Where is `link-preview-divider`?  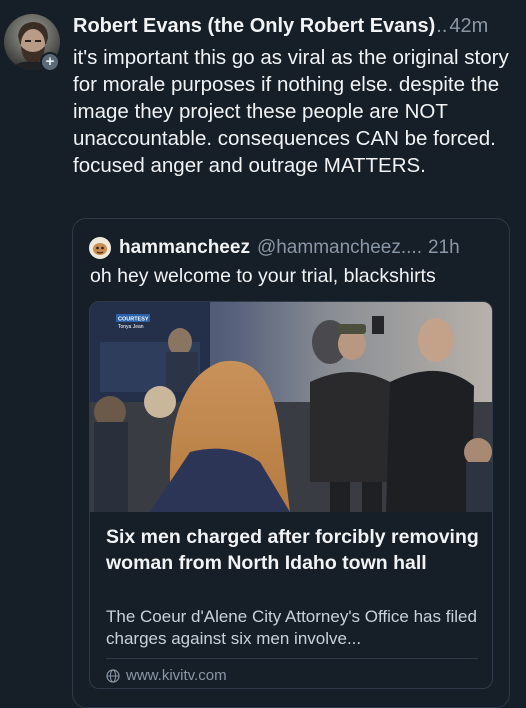 link-preview-divider is located at coordinates (292, 658).